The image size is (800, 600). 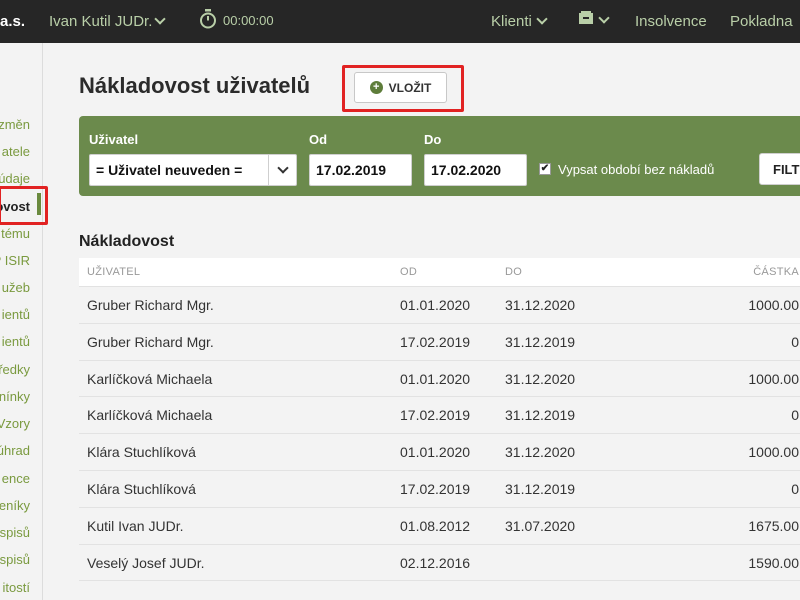 What do you see at coordinates (773, 562) in the screenshot?
I see `cell-amount: 1590.00` at bounding box center [773, 562].